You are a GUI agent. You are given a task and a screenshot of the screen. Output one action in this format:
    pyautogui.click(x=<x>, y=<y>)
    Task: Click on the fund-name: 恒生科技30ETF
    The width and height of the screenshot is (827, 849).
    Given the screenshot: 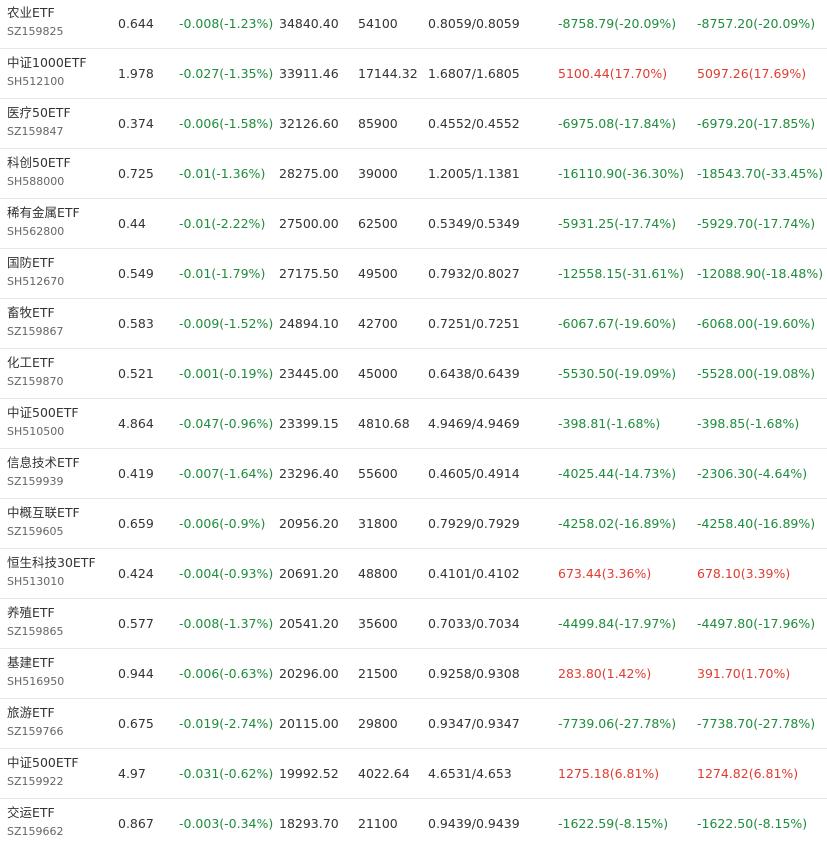 What is the action you would take?
    pyautogui.click(x=51, y=563)
    